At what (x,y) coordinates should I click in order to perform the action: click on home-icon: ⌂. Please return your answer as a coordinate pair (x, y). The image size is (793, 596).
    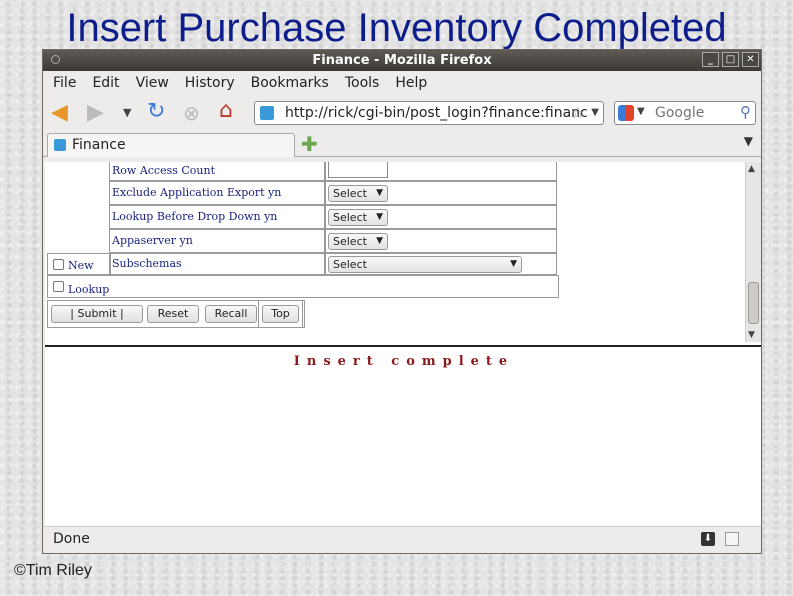
    Looking at the image, I should click on (226, 111).